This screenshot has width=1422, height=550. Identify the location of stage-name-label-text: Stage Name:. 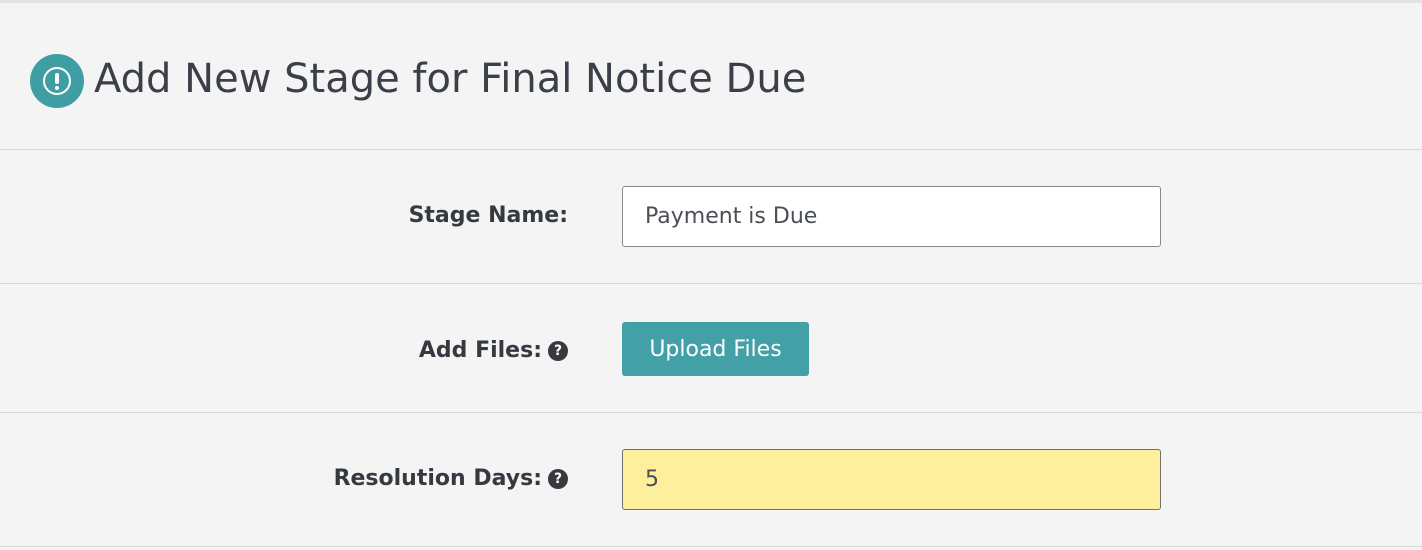
(488, 215).